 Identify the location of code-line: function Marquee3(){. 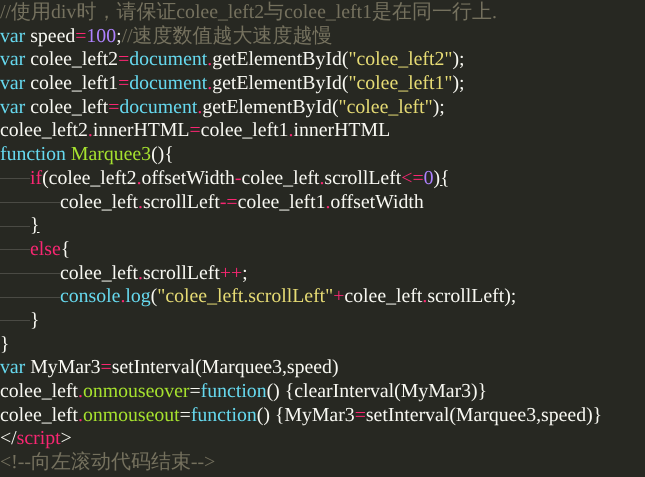
(87, 155).